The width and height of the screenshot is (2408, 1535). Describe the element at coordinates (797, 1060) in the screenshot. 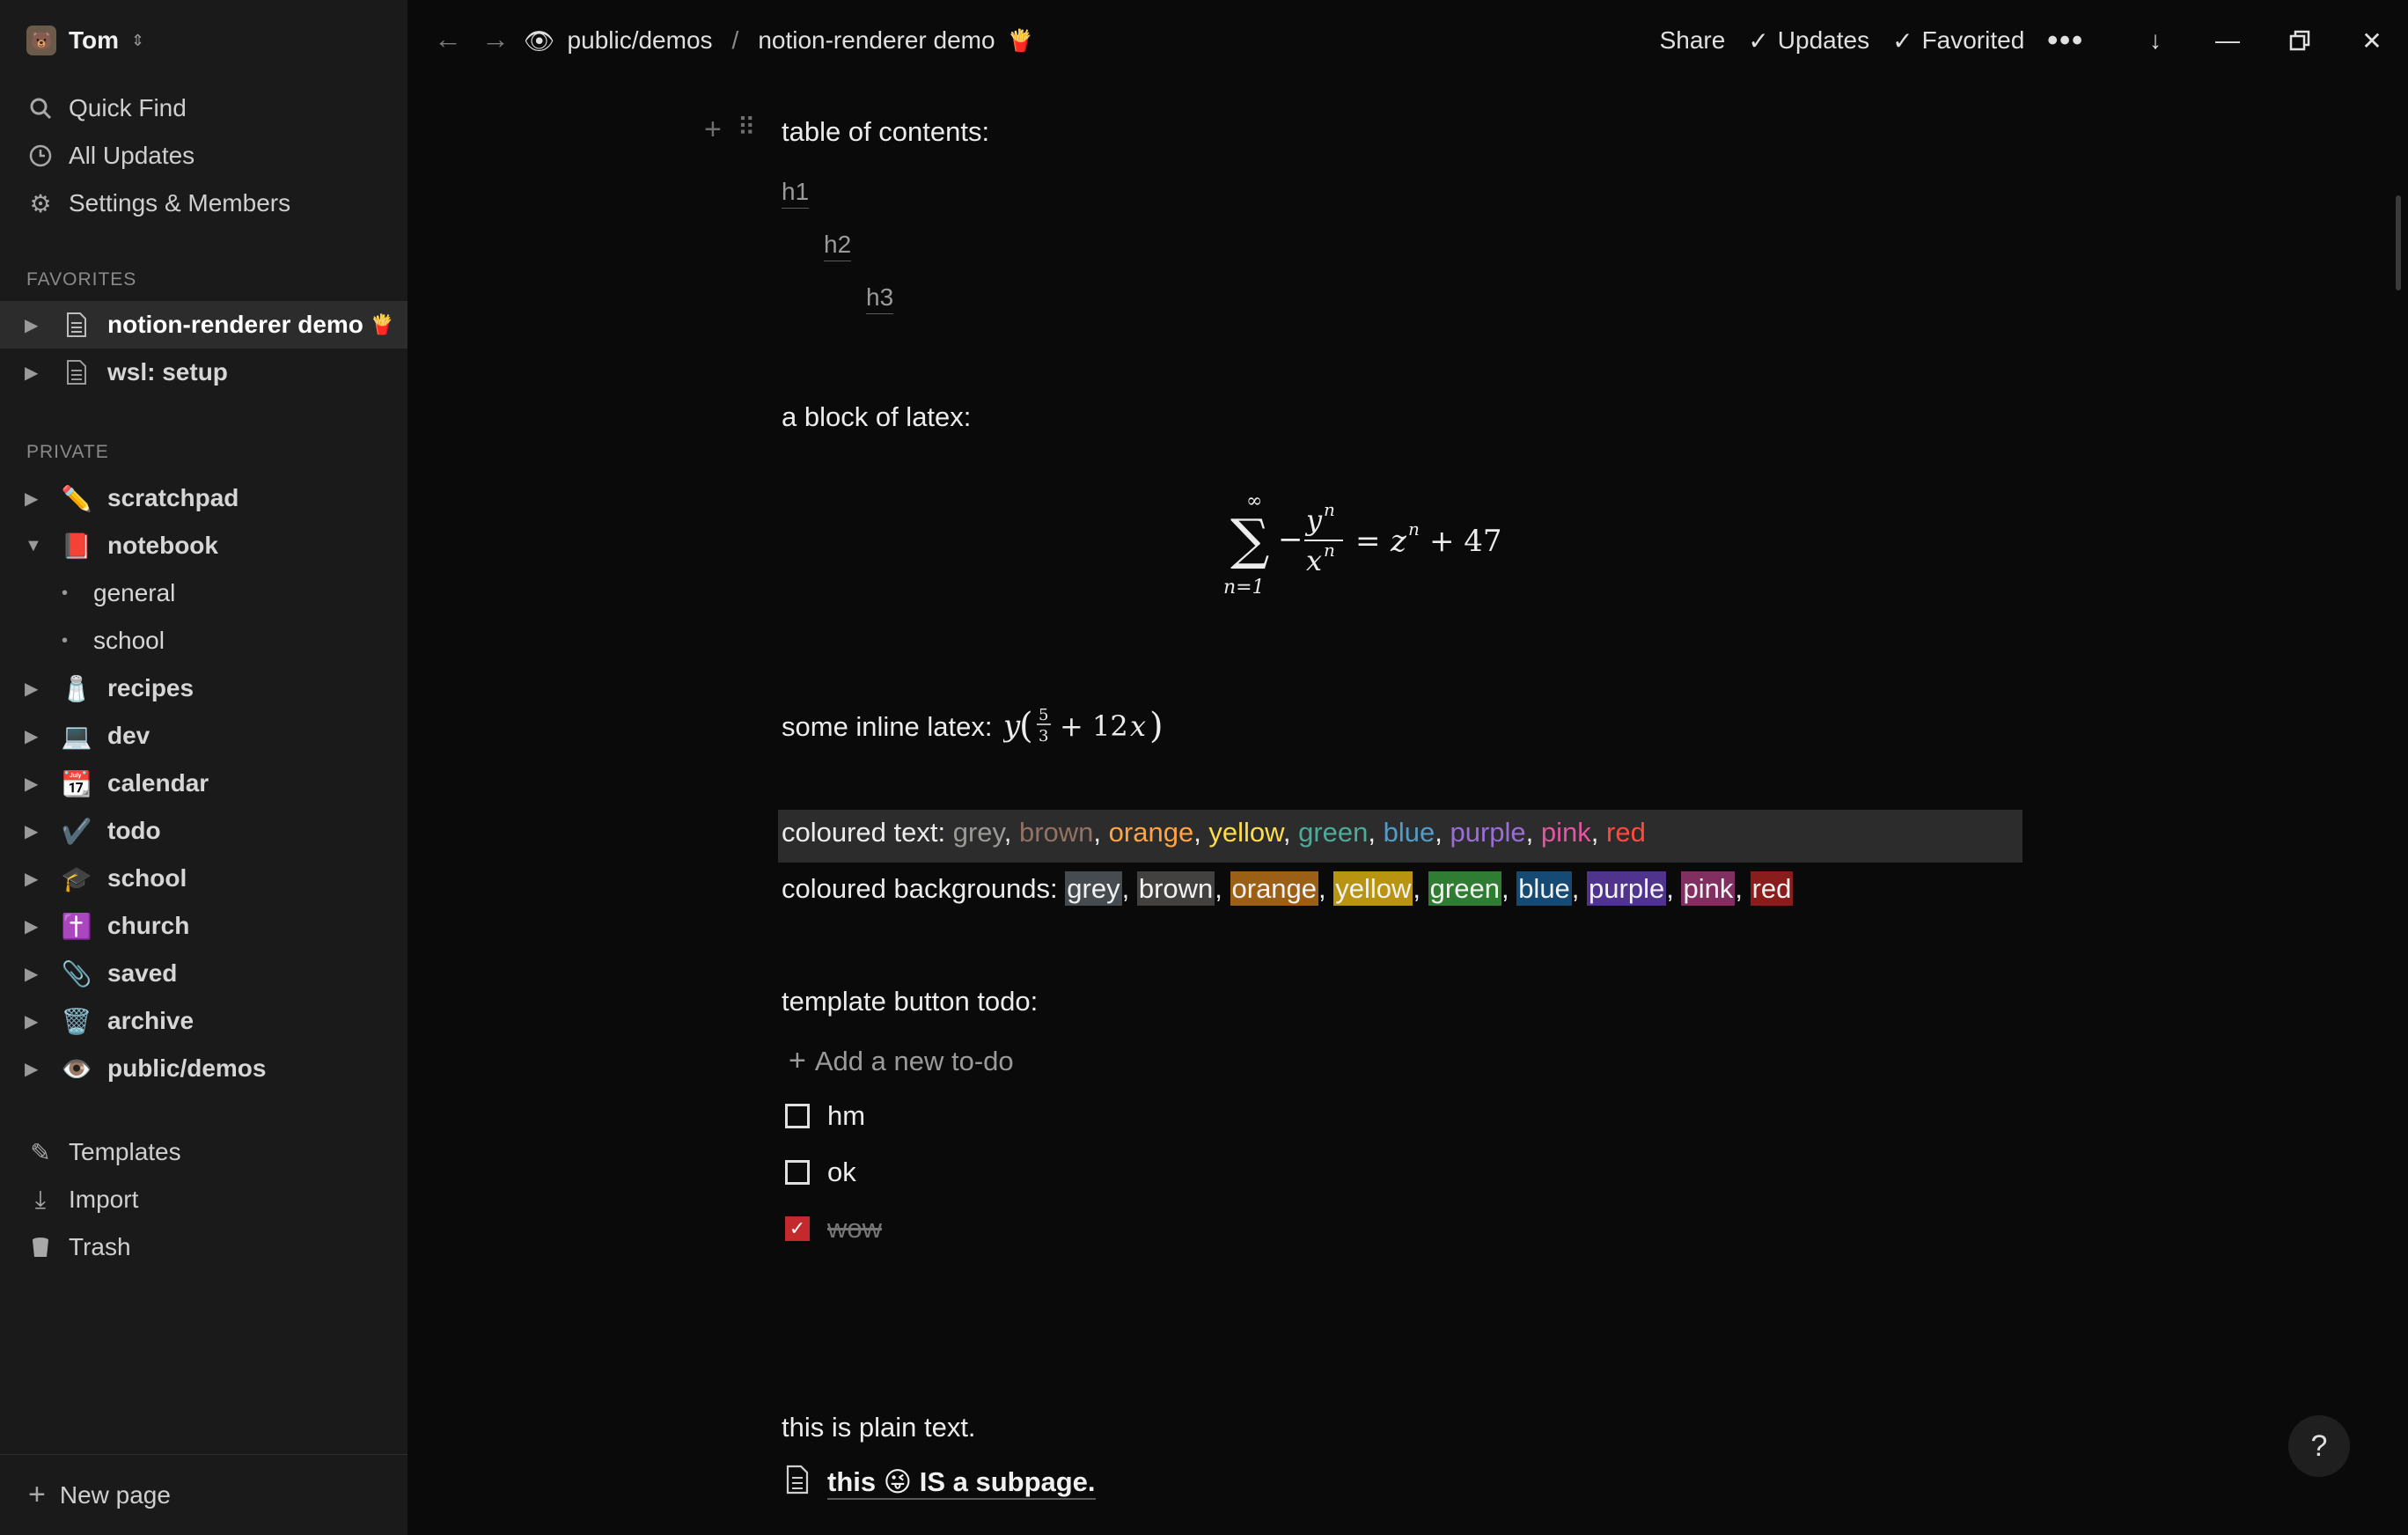

I see `plus-icon: +` at that location.